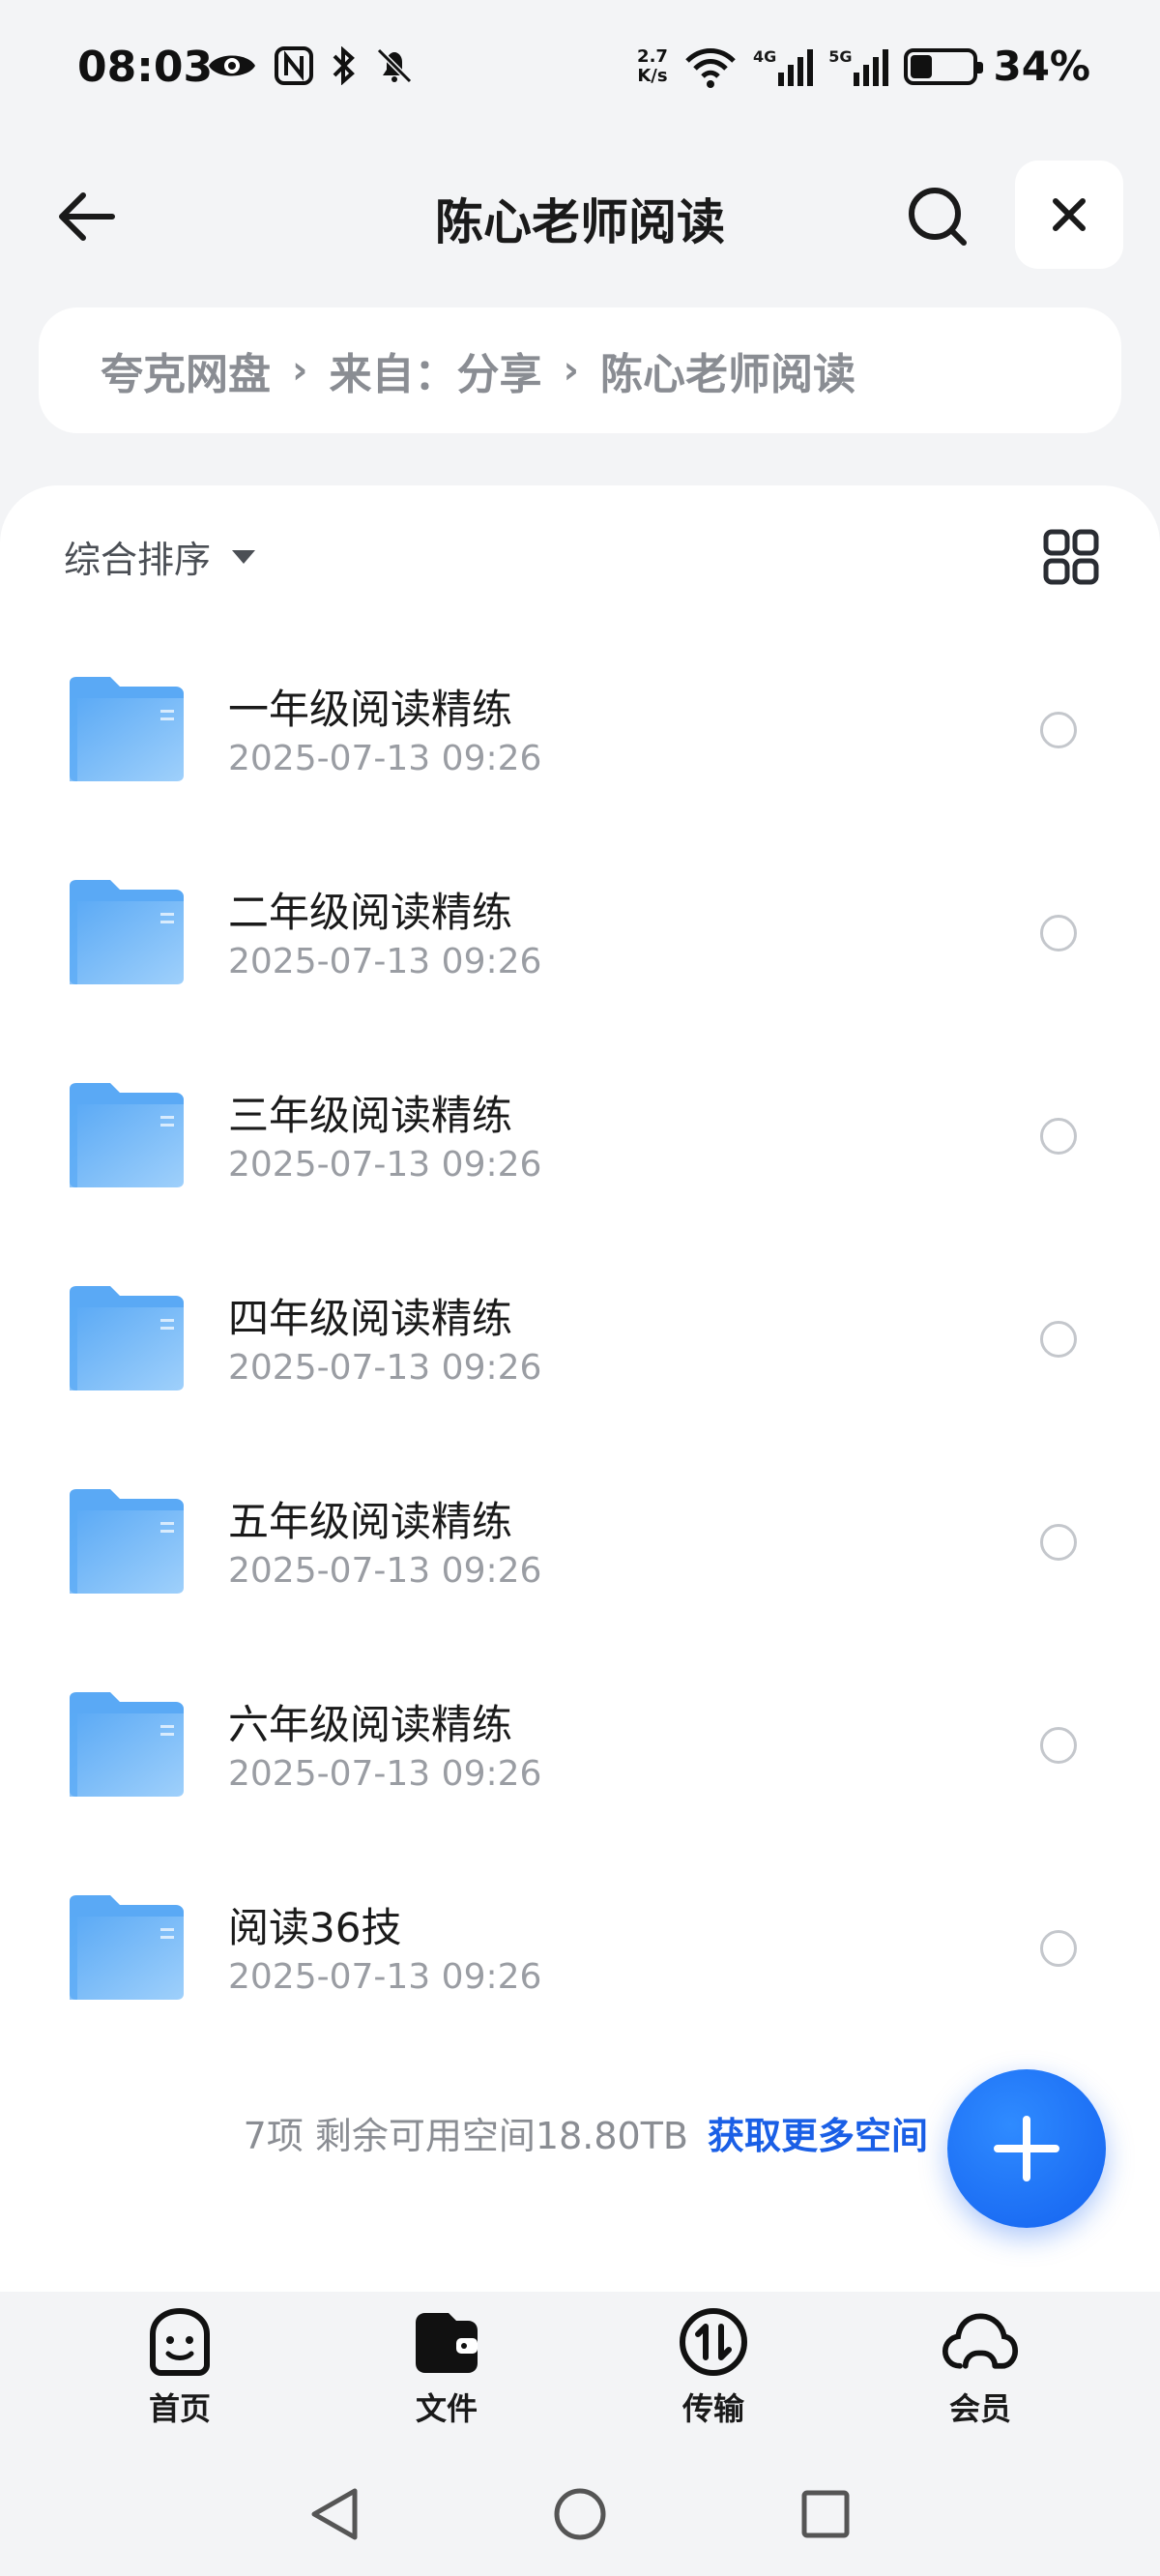 The image size is (1160, 2576). I want to click on breadcrumb-item-root: 夸克网盘, so click(186, 370).